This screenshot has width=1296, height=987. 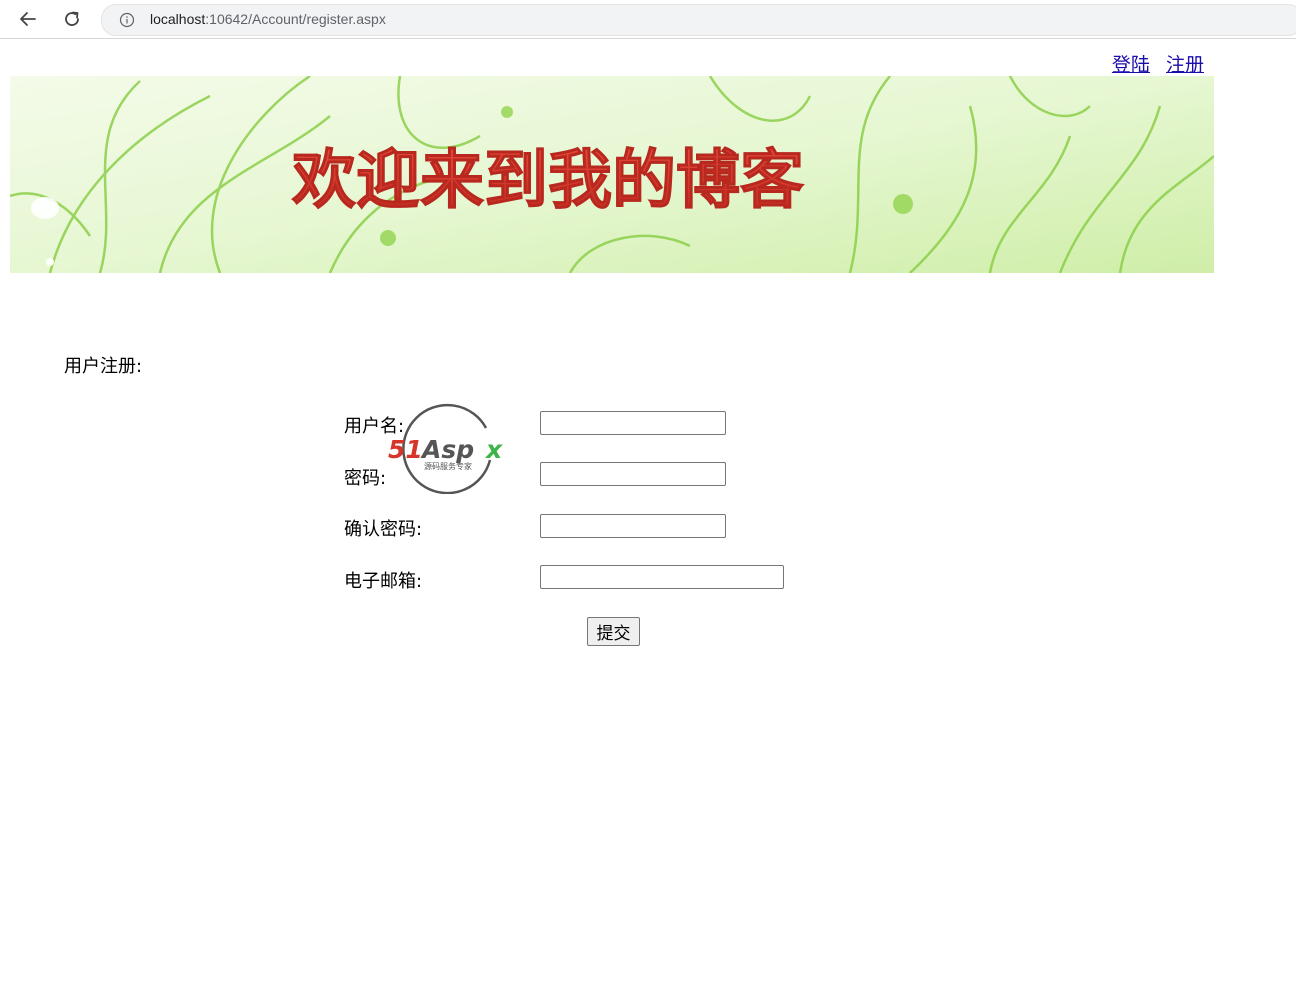 I want to click on url-host: localhost, so click(x=178, y=19).